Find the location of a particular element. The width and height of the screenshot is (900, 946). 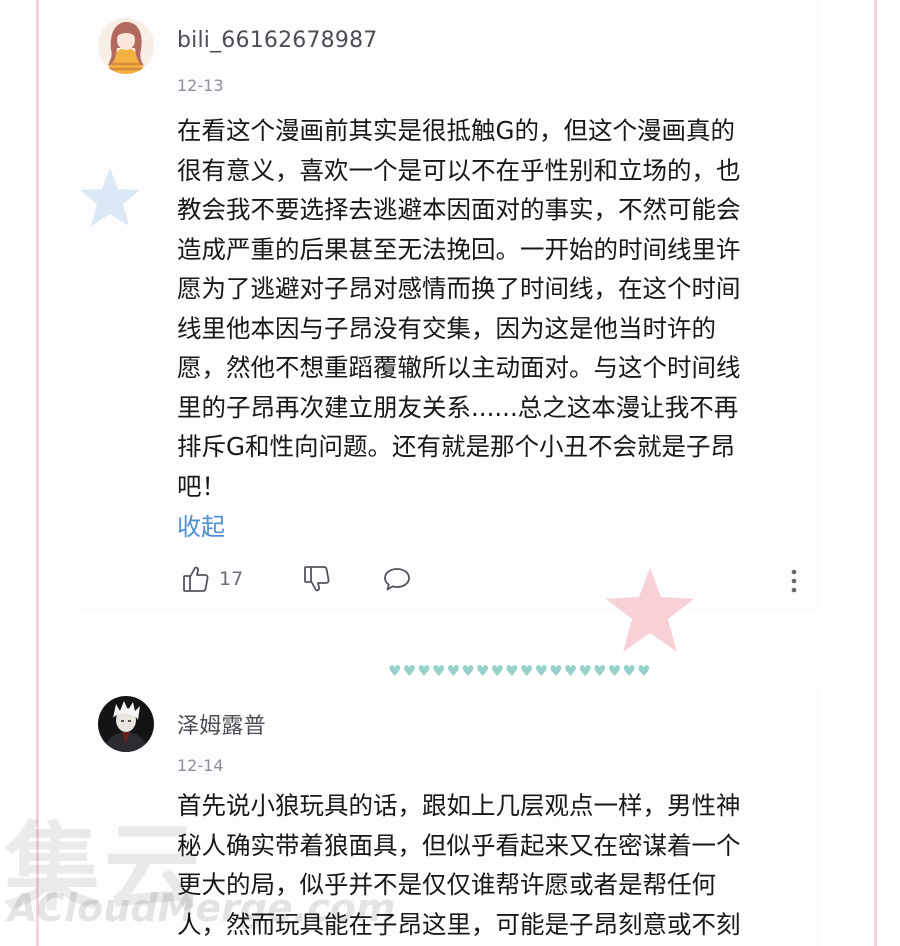

dislike-button is located at coordinates (317, 579).